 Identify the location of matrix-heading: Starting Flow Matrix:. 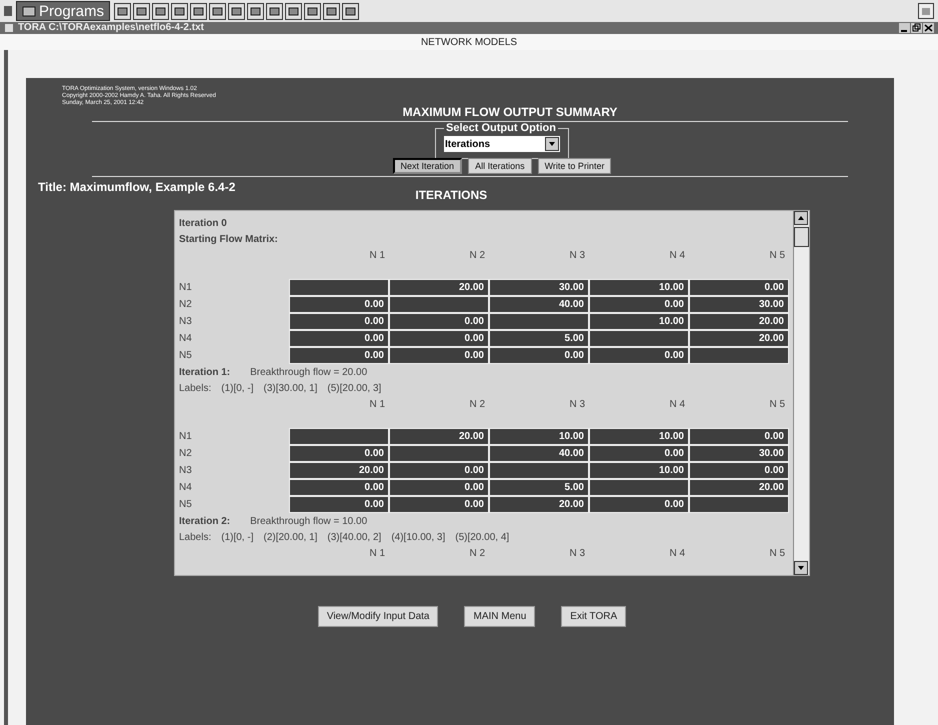
(228, 239).